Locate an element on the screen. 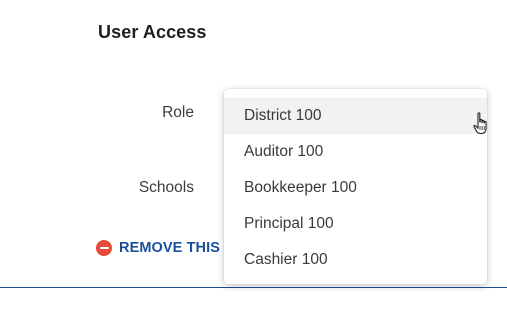 The image size is (507, 322). remove-link-label: REMOVE THIS I is located at coordinates (174, 248).